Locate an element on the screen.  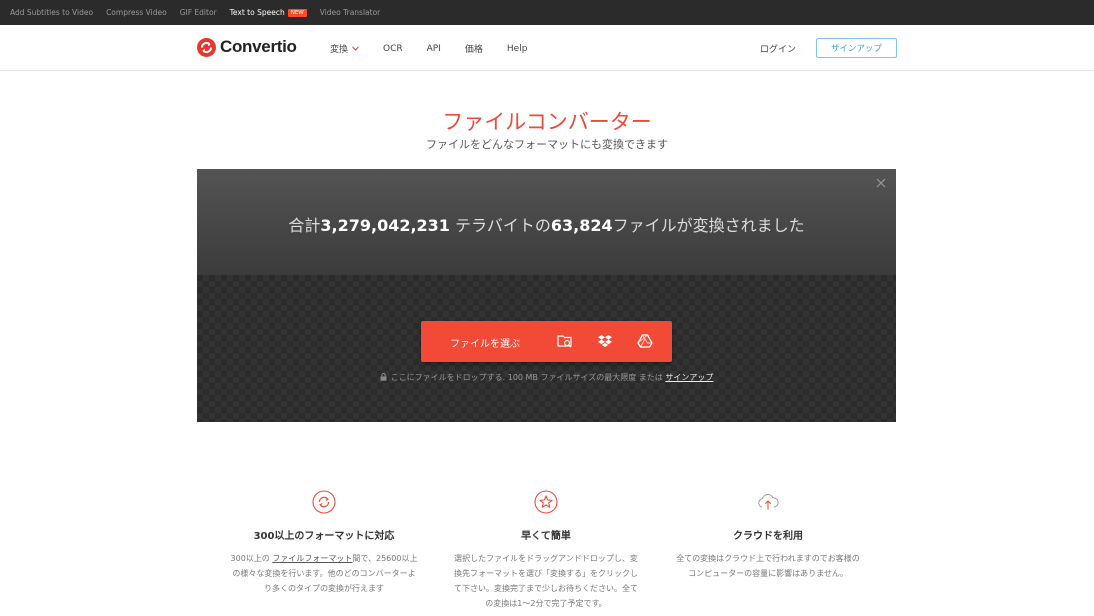
login-link: ログイン is located at coordinates (778, 48).